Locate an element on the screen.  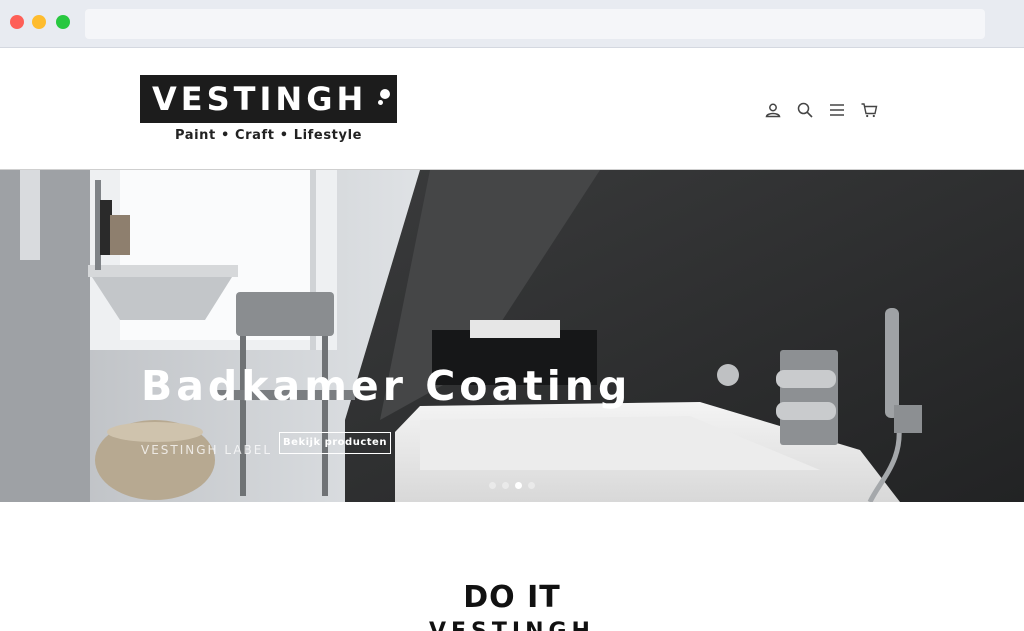
header-icons is located at coordinates (821, 110).